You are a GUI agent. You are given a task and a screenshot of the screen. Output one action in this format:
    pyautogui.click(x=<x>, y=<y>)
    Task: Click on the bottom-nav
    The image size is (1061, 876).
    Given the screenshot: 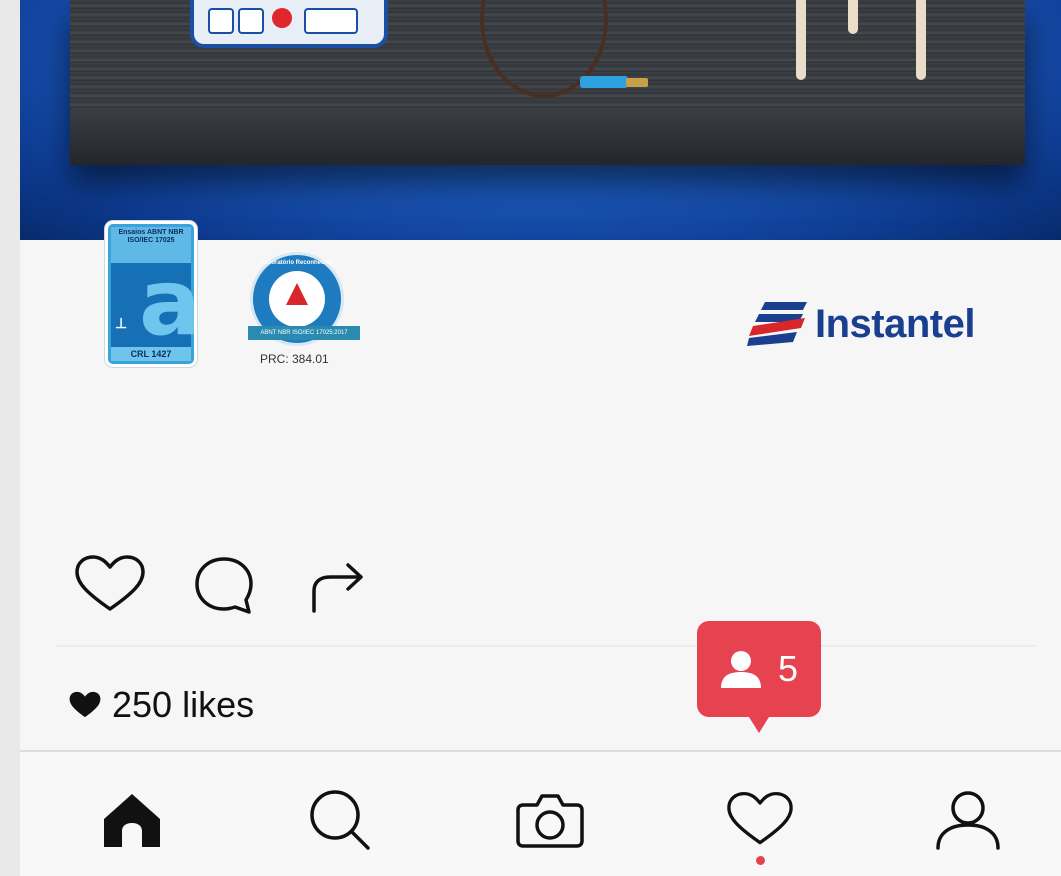 What is the action you would take?
    pyautogui.click(x=540, y=813)
    